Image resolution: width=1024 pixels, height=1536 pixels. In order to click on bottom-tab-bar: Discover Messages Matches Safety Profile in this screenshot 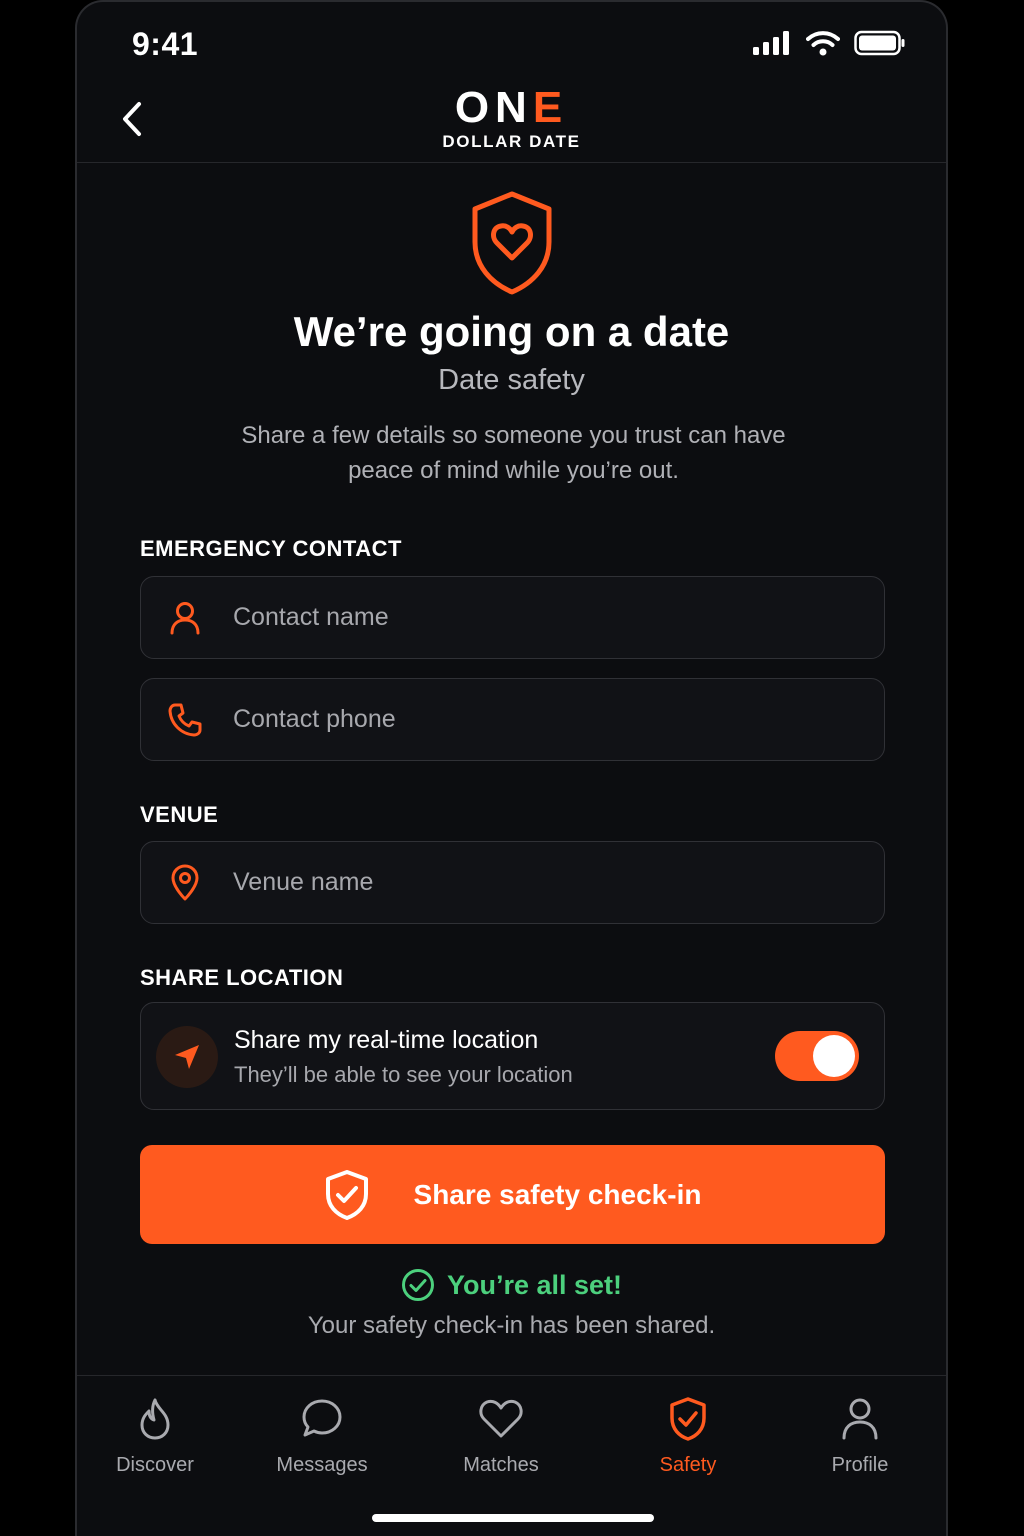, I will do `click(511, 1455)`.